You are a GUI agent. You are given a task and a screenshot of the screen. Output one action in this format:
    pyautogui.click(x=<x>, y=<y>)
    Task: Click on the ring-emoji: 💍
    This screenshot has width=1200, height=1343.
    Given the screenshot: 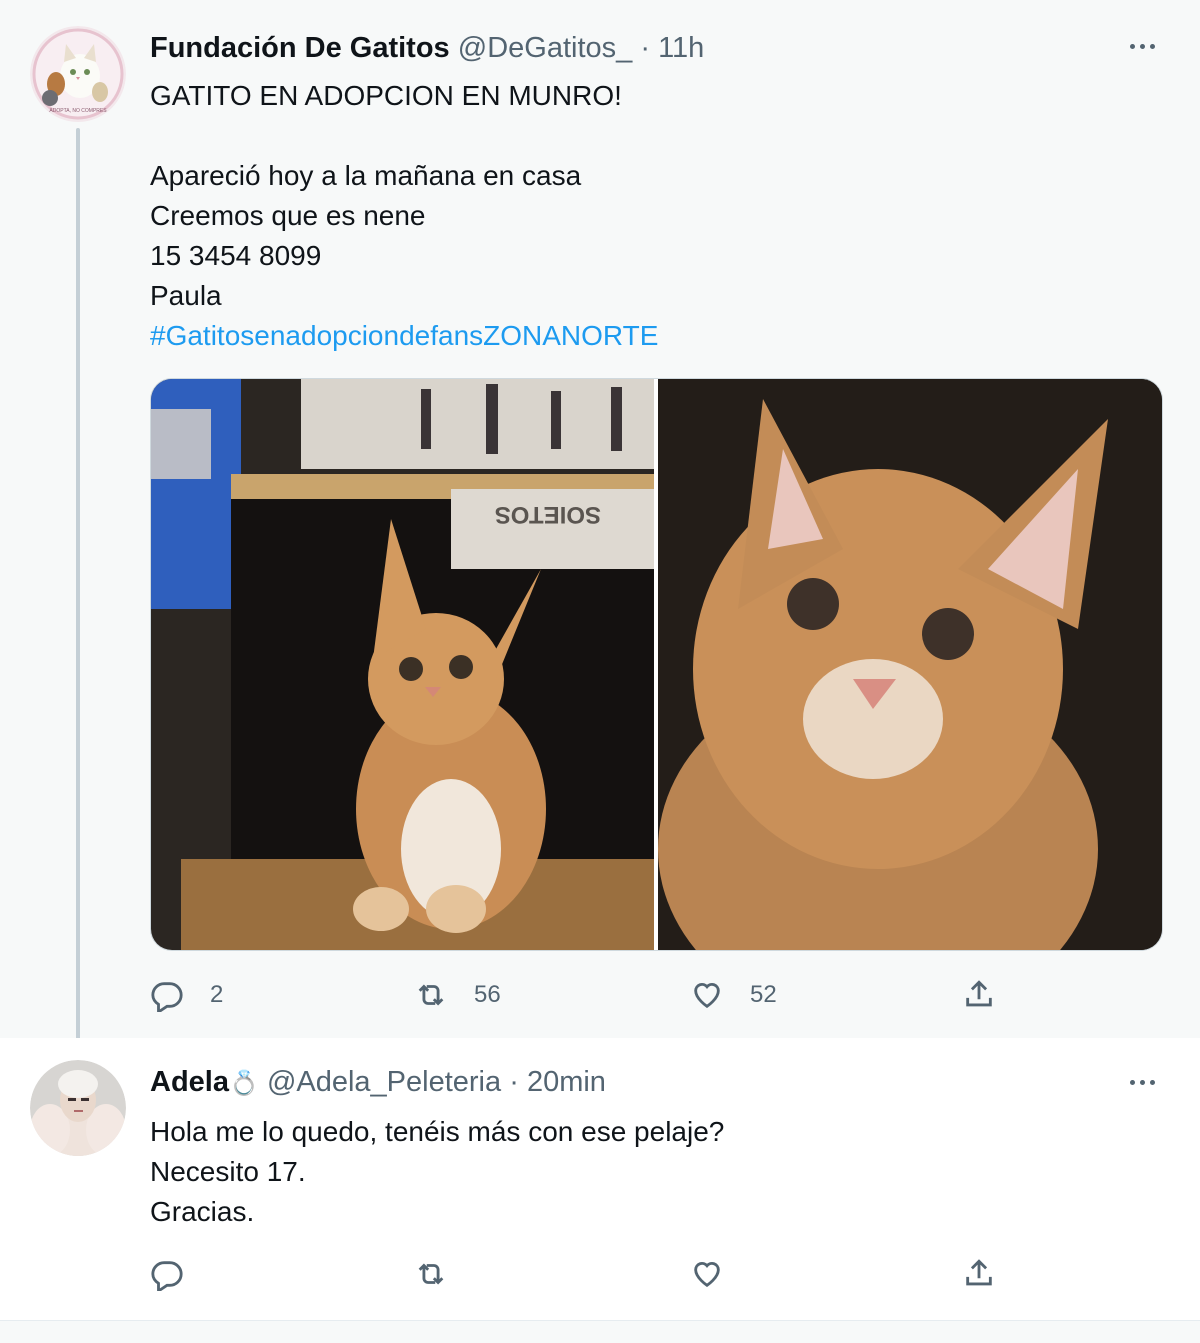 What is the action you would take?
    pyautogui.click(x=243, y=1083)
    